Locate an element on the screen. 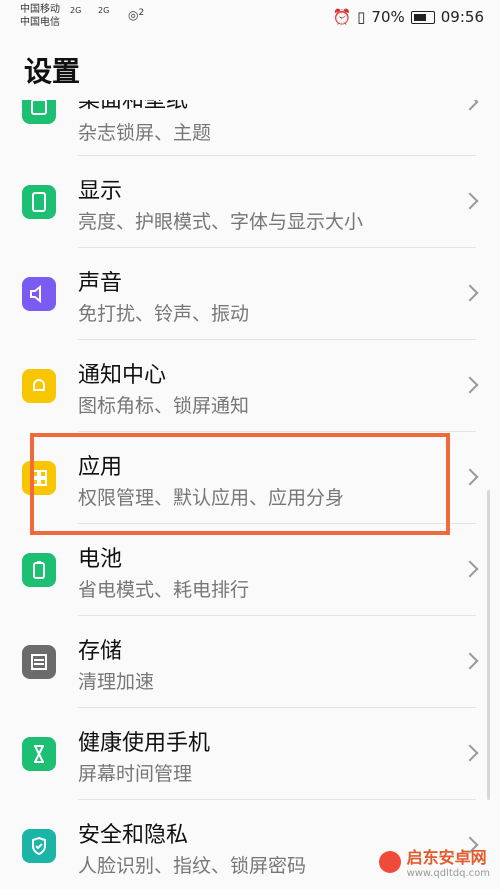 The image size is (500, 889). bell-icon is located at coordinates (39, 386).